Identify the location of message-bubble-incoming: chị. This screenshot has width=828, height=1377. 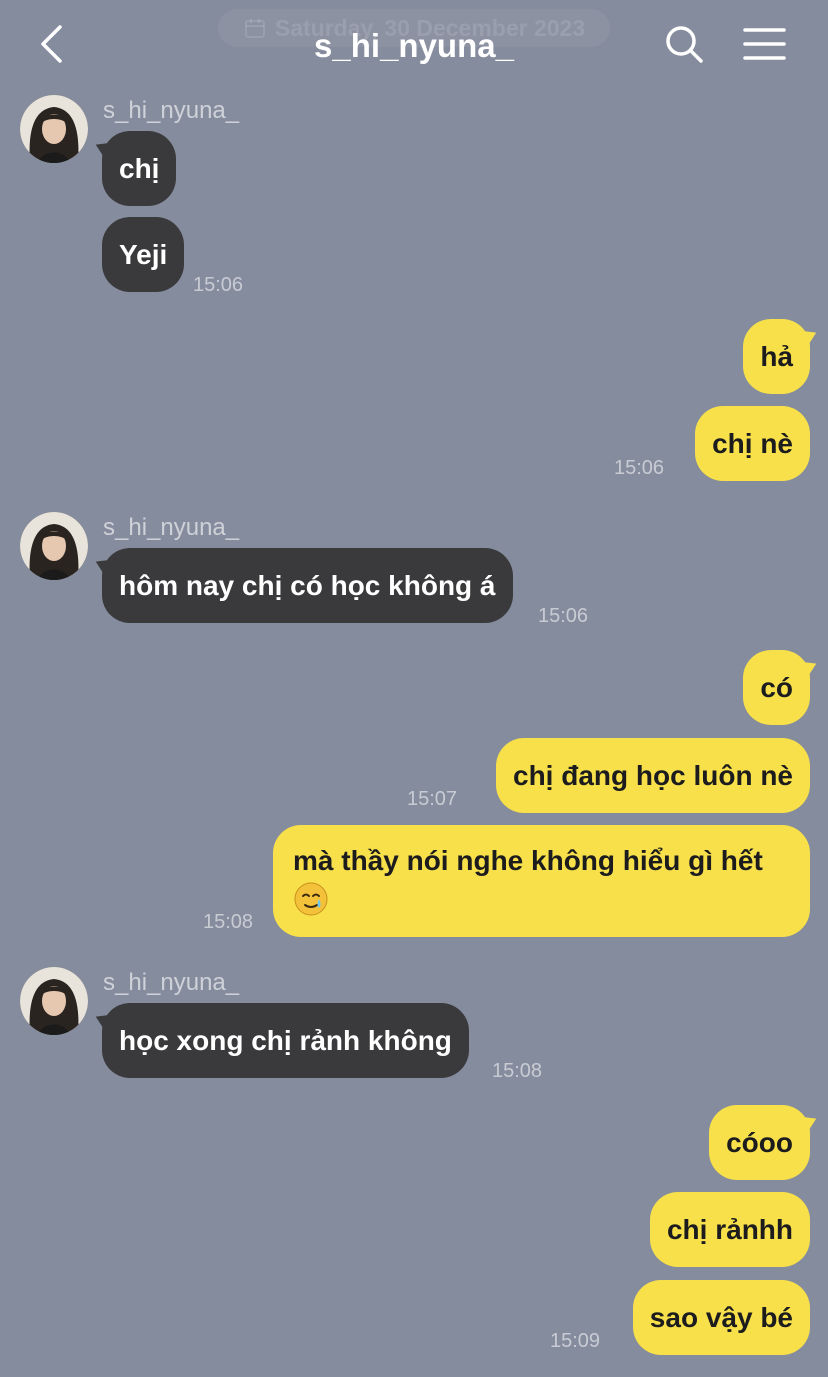
(139, 168).